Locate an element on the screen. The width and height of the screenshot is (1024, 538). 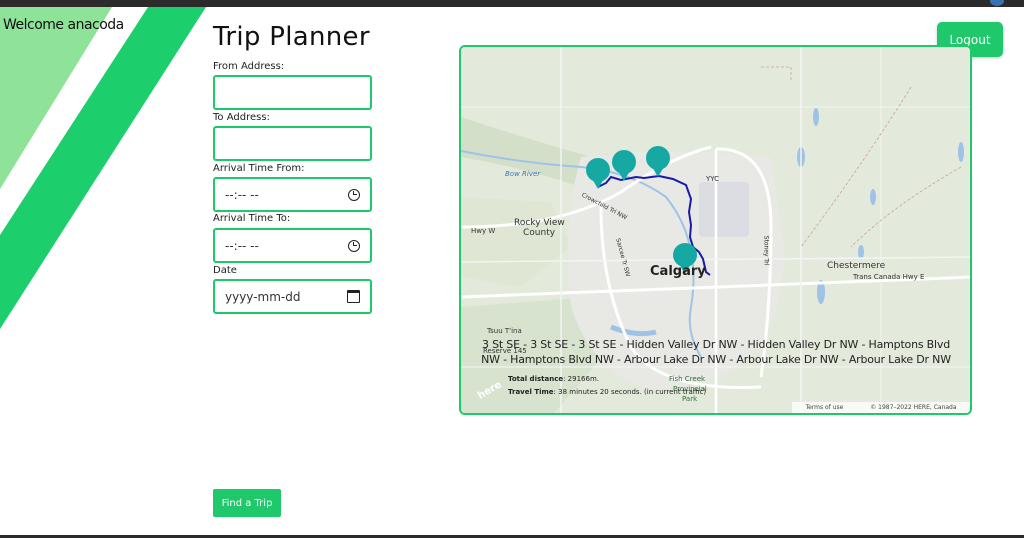
to-address-input is located at coordinates (292, 143).